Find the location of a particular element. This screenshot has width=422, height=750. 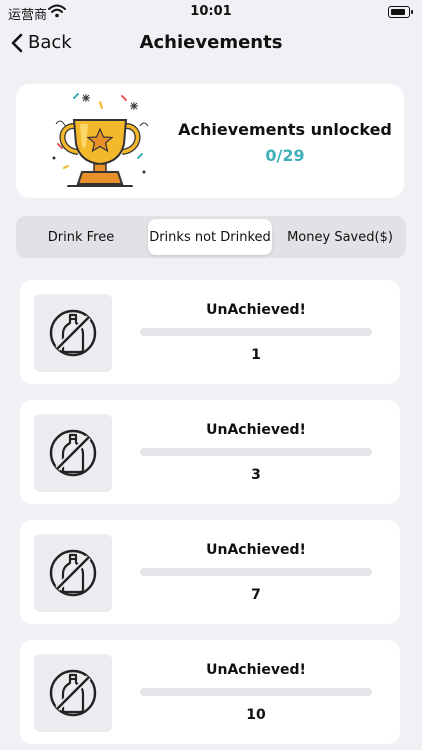

achievement-target: 1 is located at coordinates (256, 355).